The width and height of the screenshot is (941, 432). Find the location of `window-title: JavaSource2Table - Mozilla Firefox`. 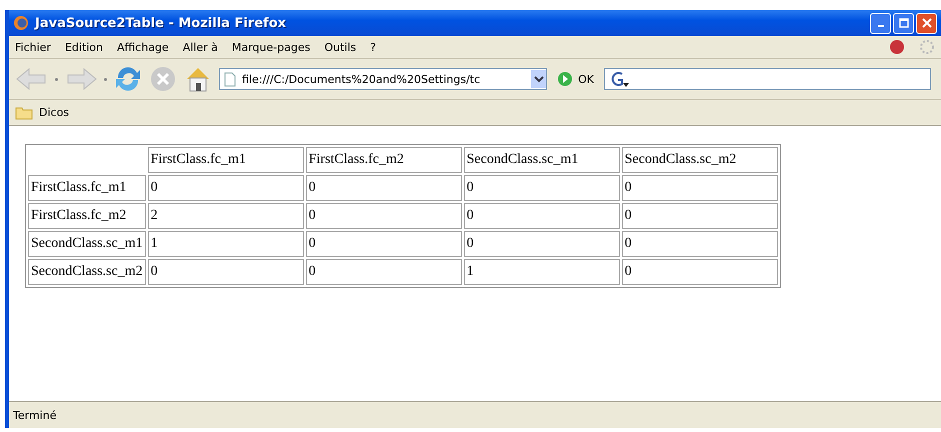

window-title: JavaSource2Table - Mozilla Firefox is located at coordinates (161, 23).